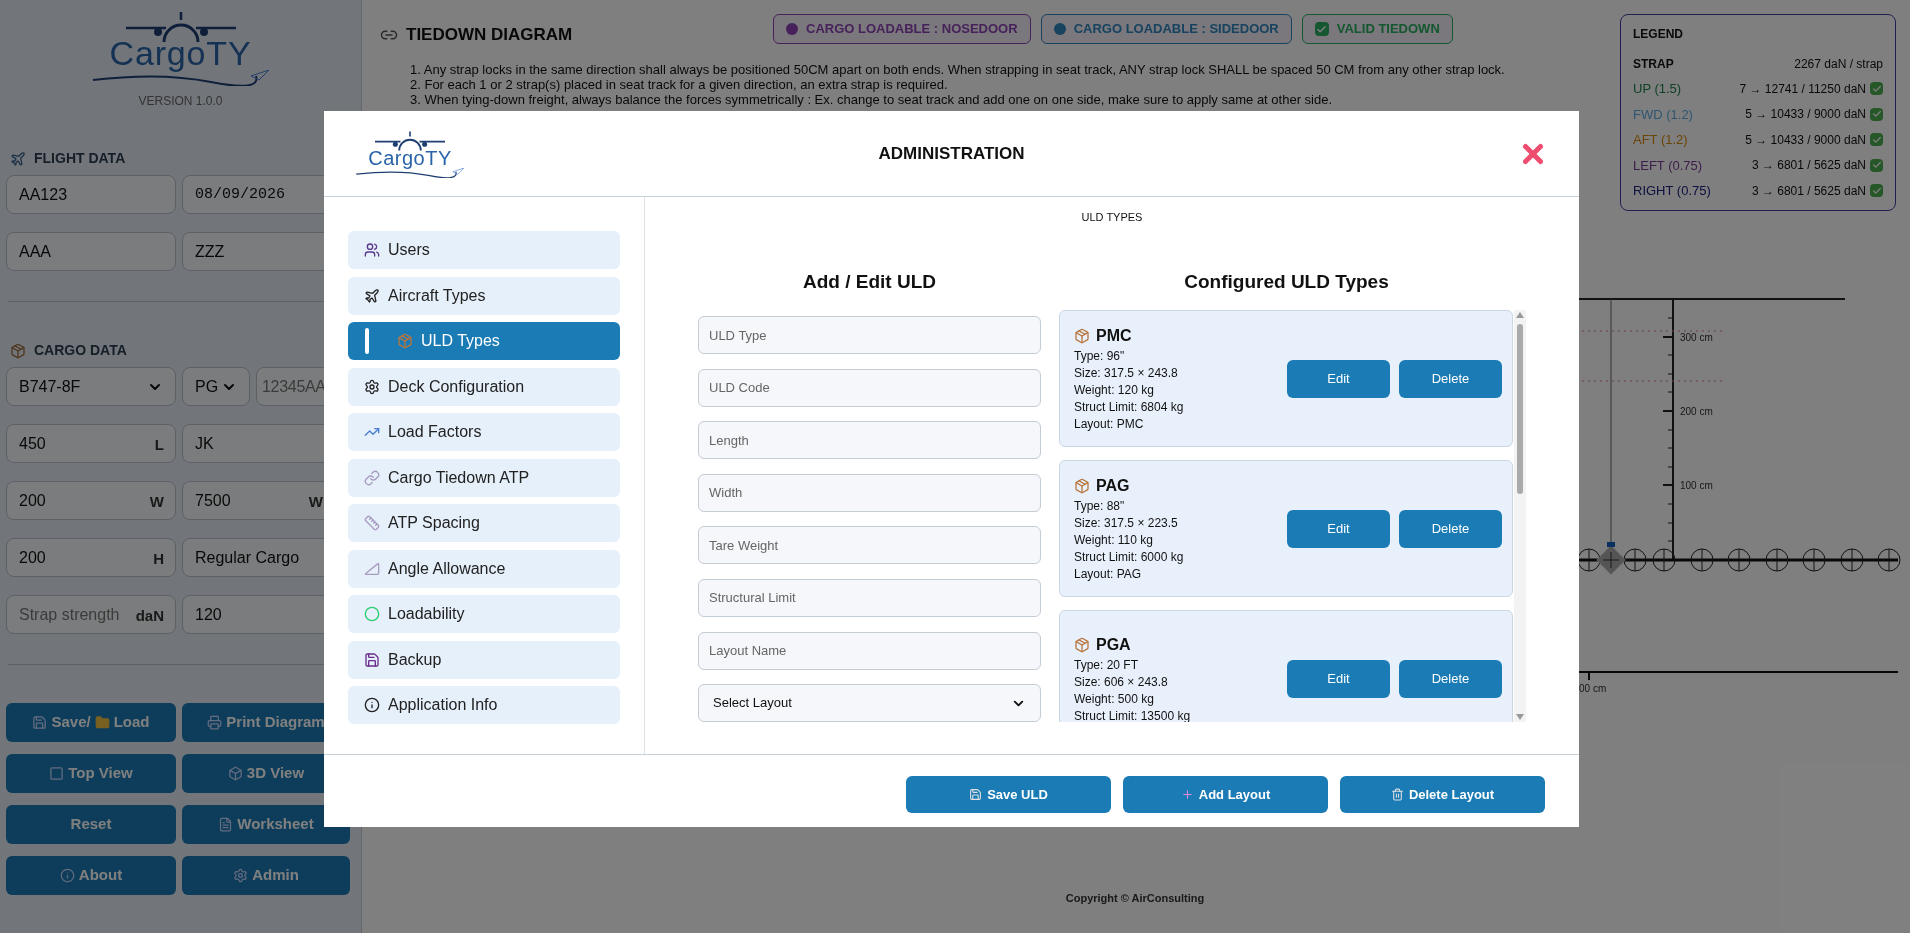 The image size is (1910, 933). I want to click on legend-value: 7 → 12741 / 11250 daN, so click(1802, 89).